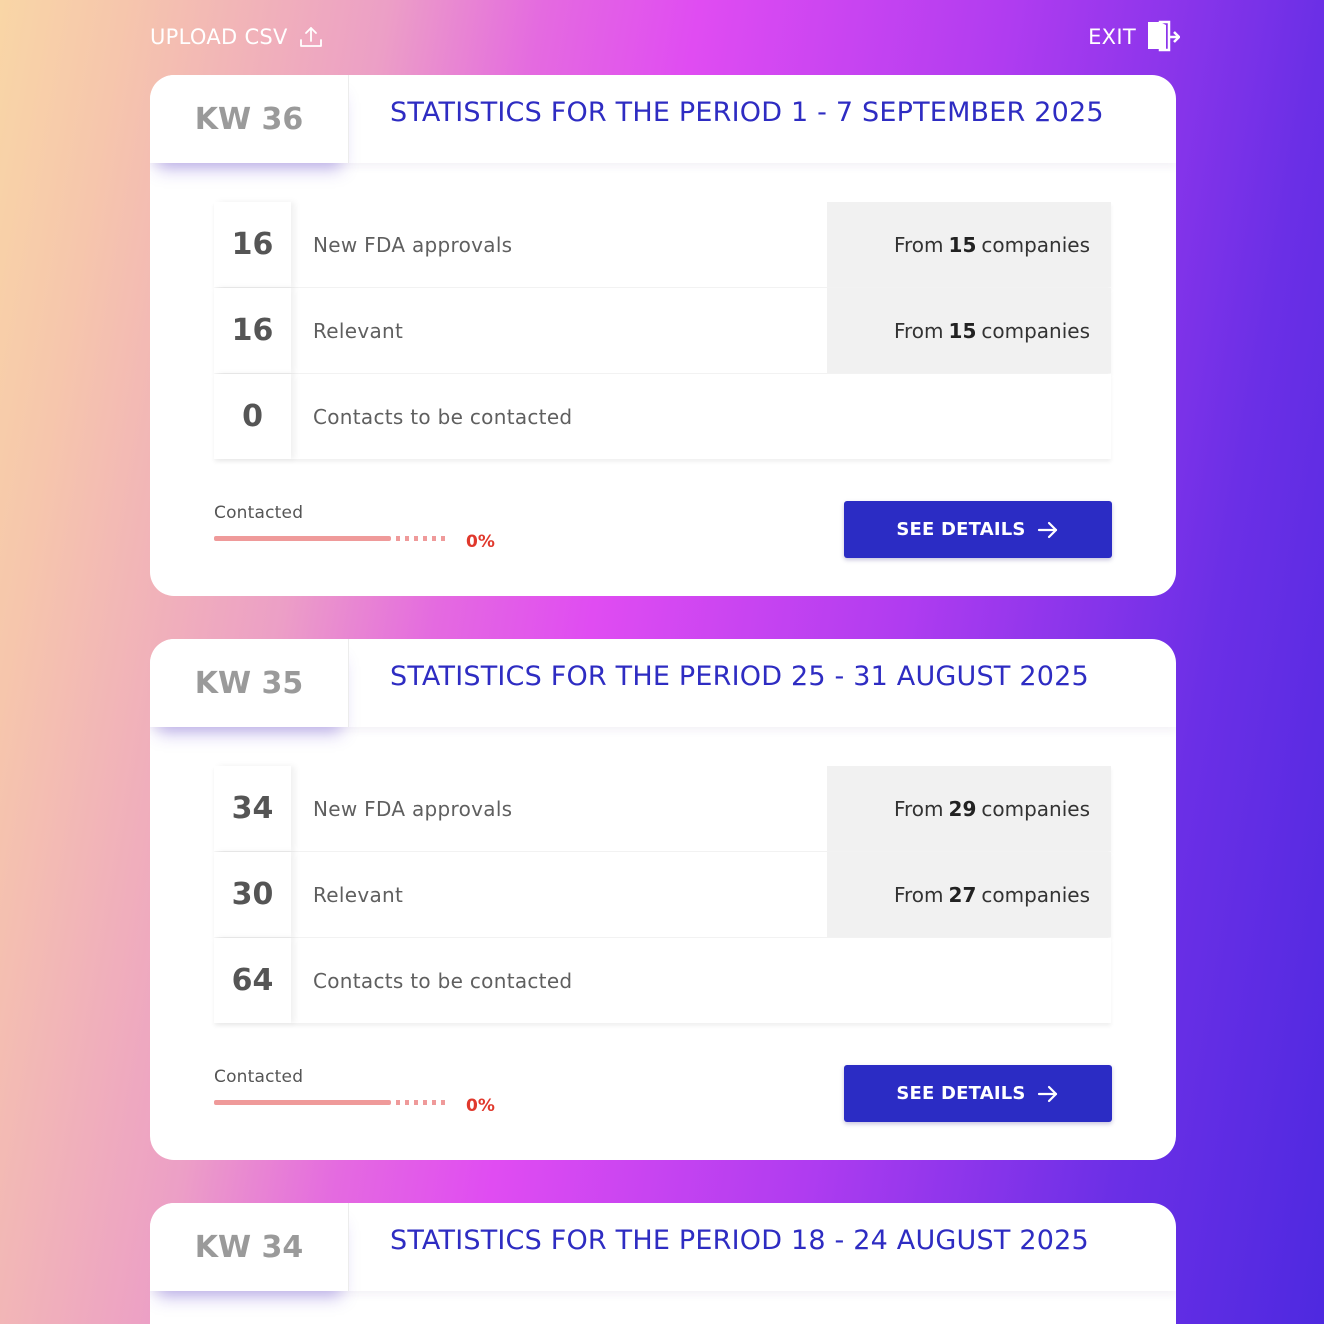 Image resolution: width=1324 pixels, height=1324 pixels. What do you see at coordinates (252, 808) in the screenshot?
I see `stat-count: 34` at bounding box center [252, 808].